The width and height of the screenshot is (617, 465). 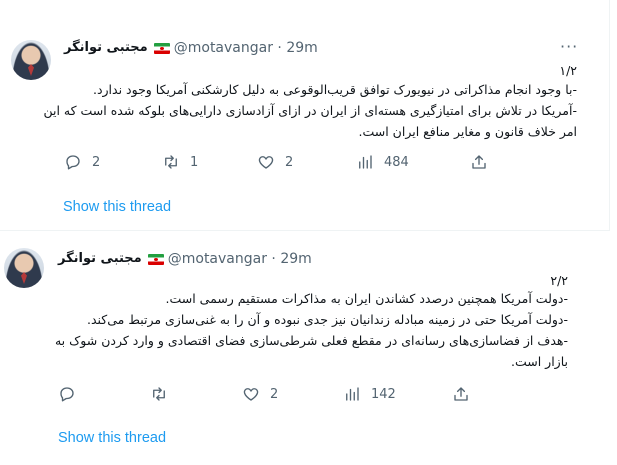 I want to click on retweet-button: 1, so click(x=180, y=162).